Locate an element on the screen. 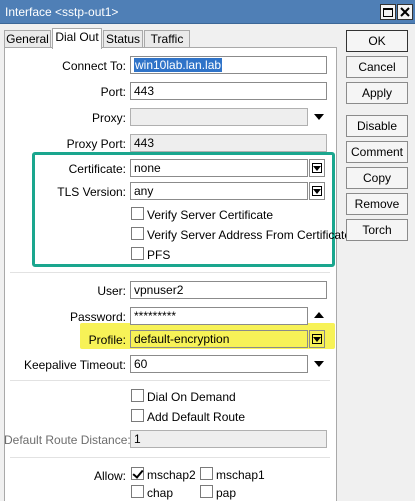 This screenshot has width=415, height=501. maximize-icon is located at coordinates (388, 12).